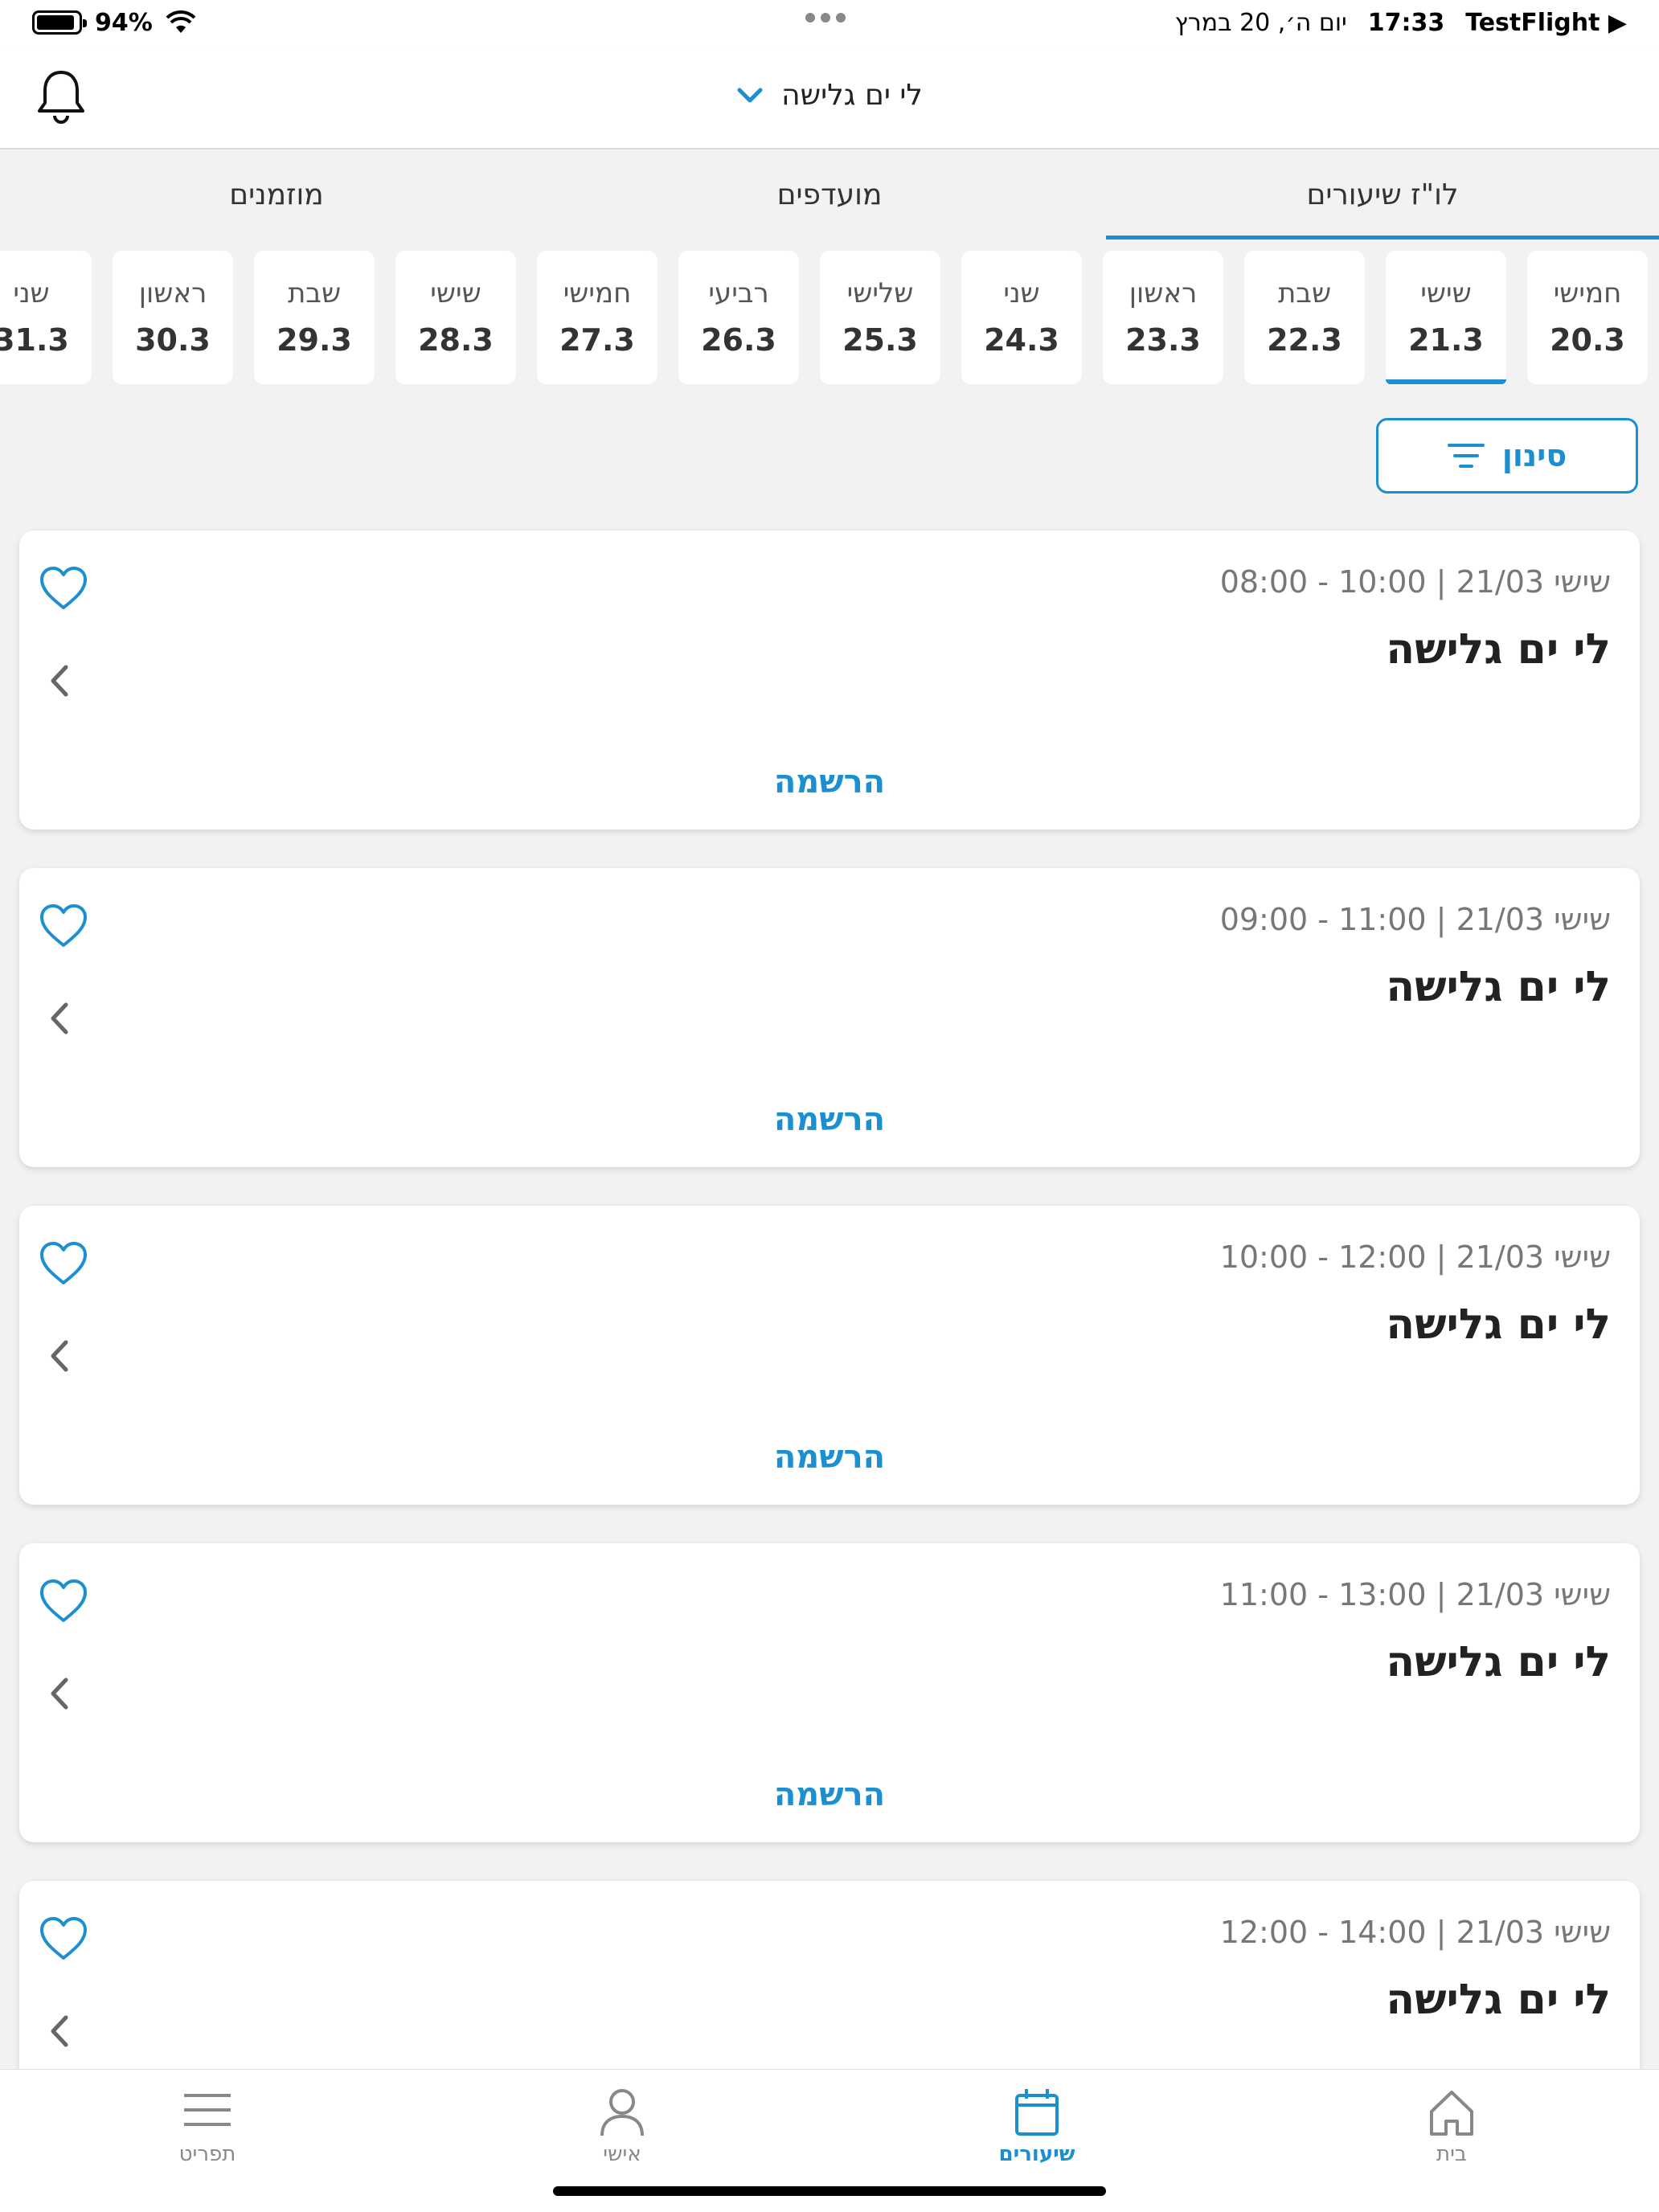 The height and width of the screenshot is (2212, 1659). Describe the element at coordinates (1587, 340) in the screenshot. I see `date-number: 20.3` at that location.